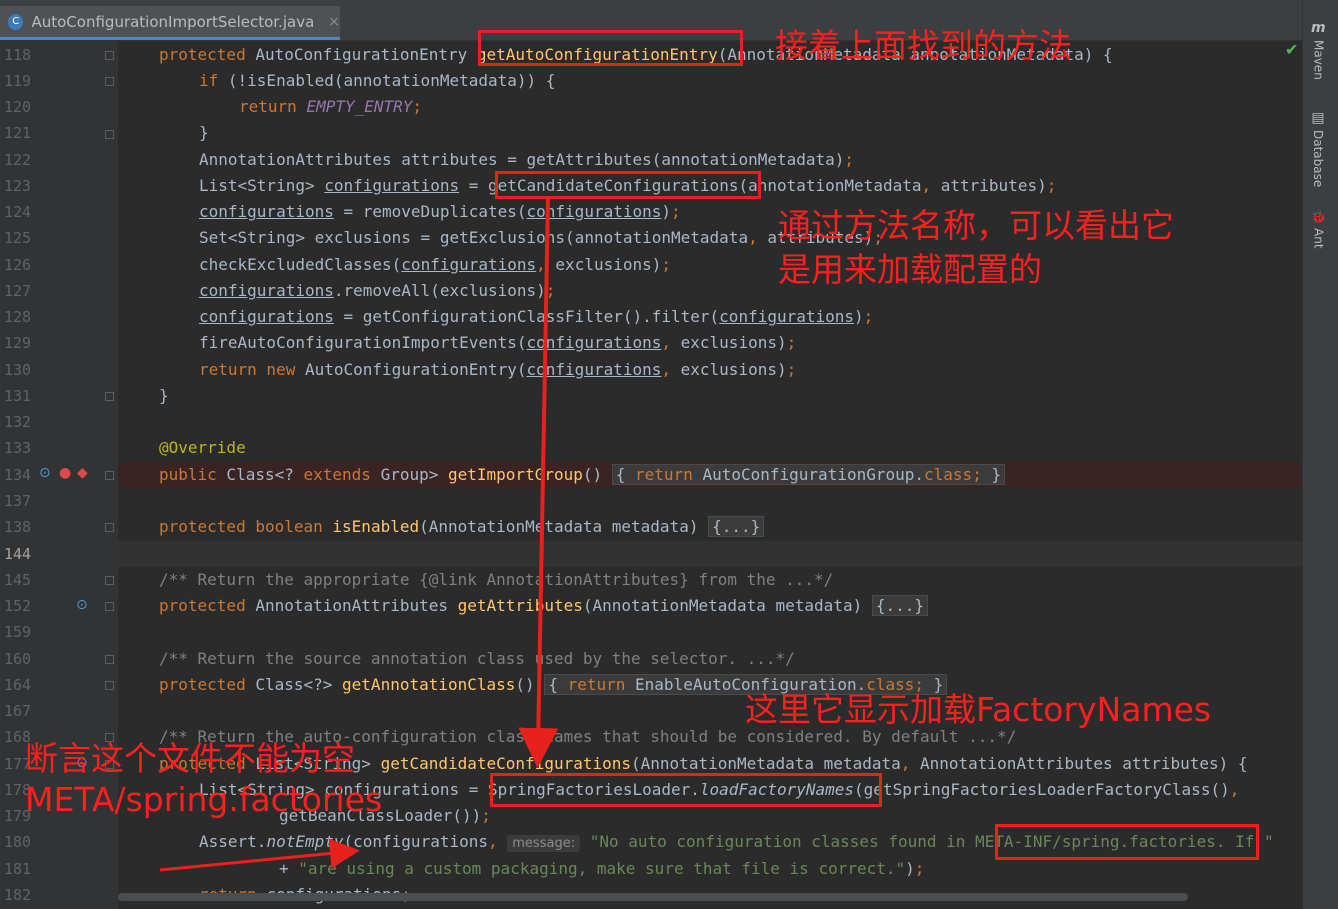 The image size is (1338, 909). I want to click on annotation-note-4a: 断言这个文件不能为空, so click(190, 758).